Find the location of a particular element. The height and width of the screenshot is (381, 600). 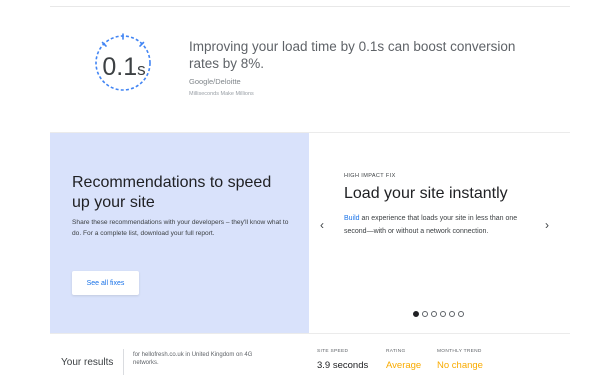

stat-value: 0.1 is located at coordinates (120, 67).